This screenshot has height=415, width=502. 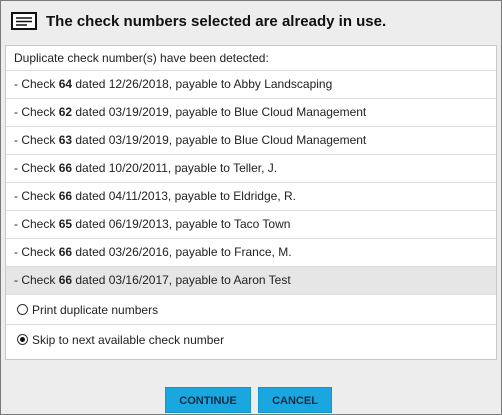 What do you see at coordinates (22, 339) in the screenshot?
I see `skip-to-next-radio` at bounding box center [22, 339].